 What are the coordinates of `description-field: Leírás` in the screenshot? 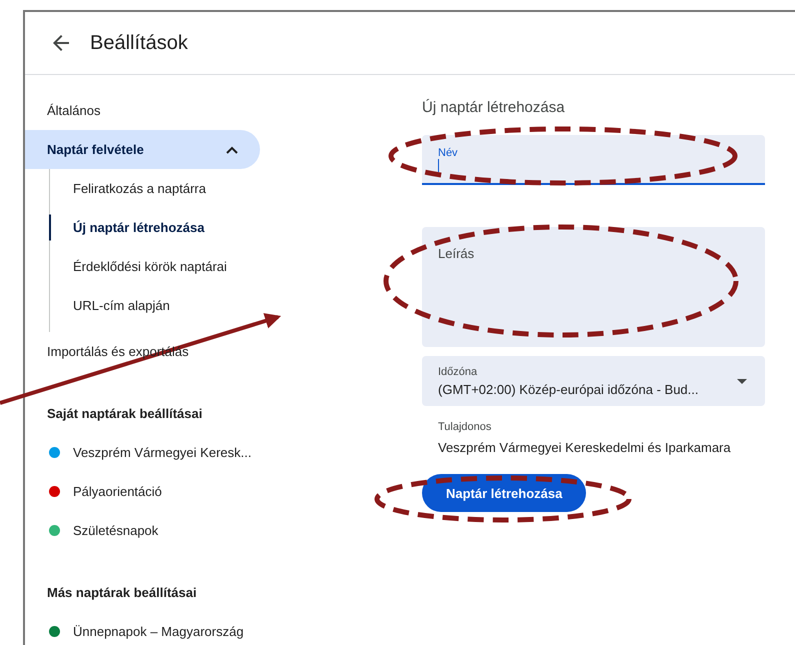 It's located at (593, 287).